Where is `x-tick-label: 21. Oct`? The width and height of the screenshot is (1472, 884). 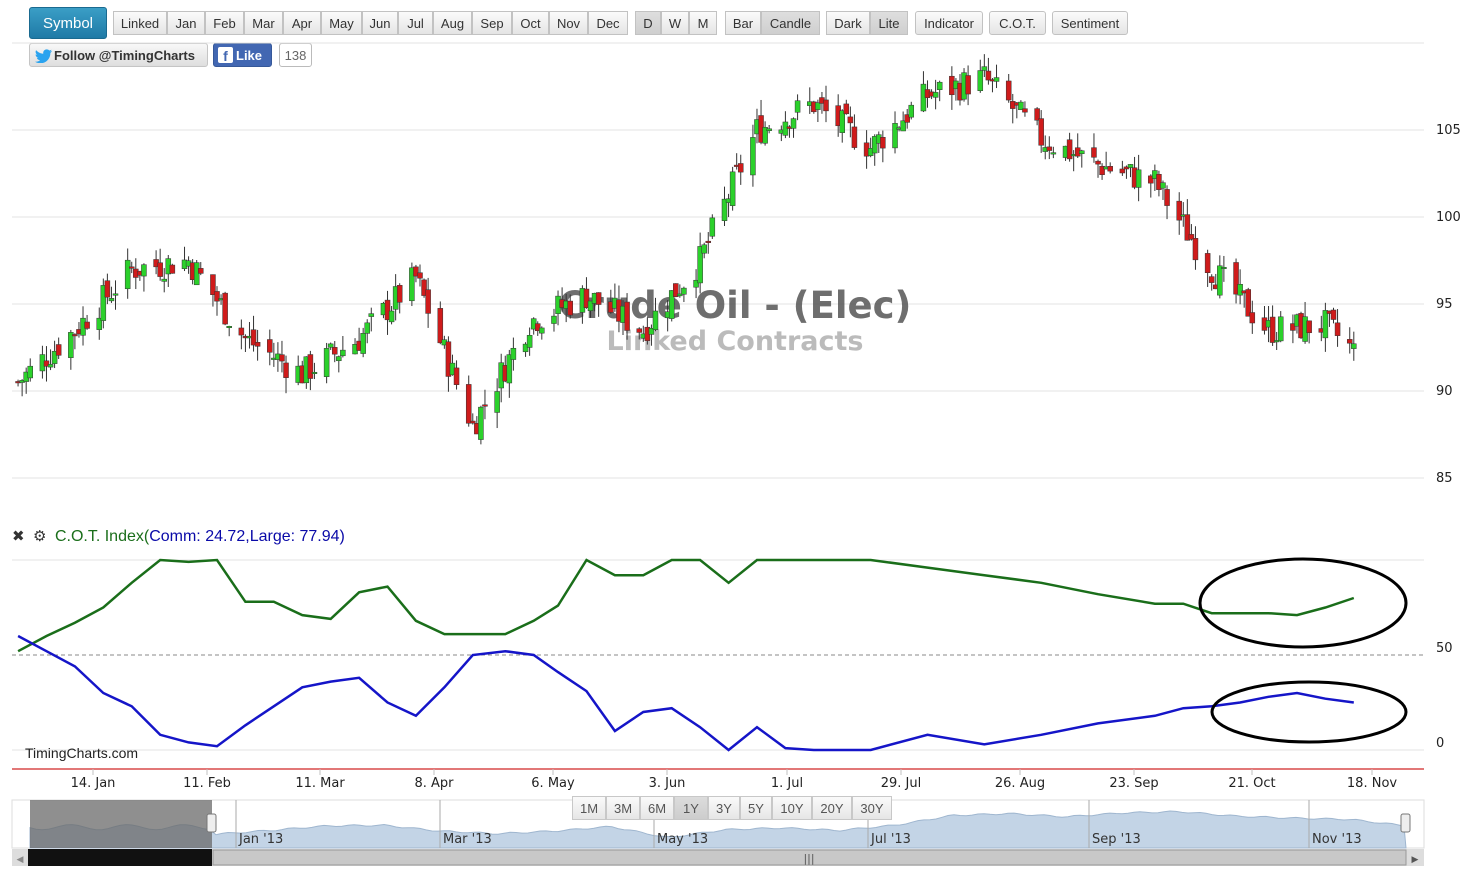
x-tick-label: 21. Oct is located at coordinates (1251, 783).